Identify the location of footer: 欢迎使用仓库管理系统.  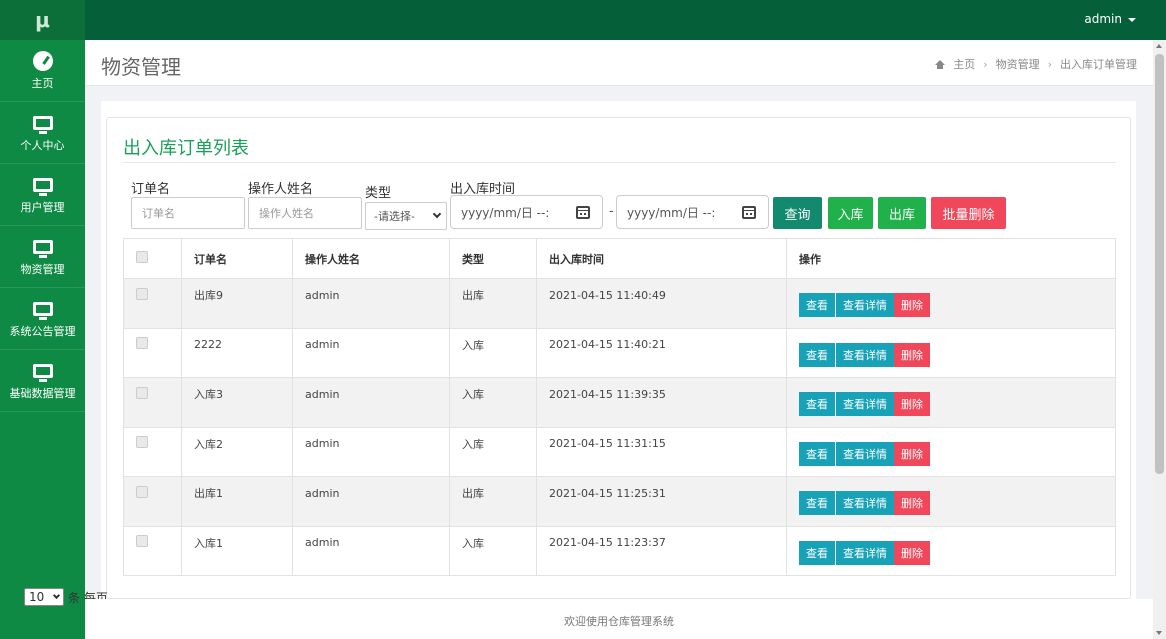
(619, 619).